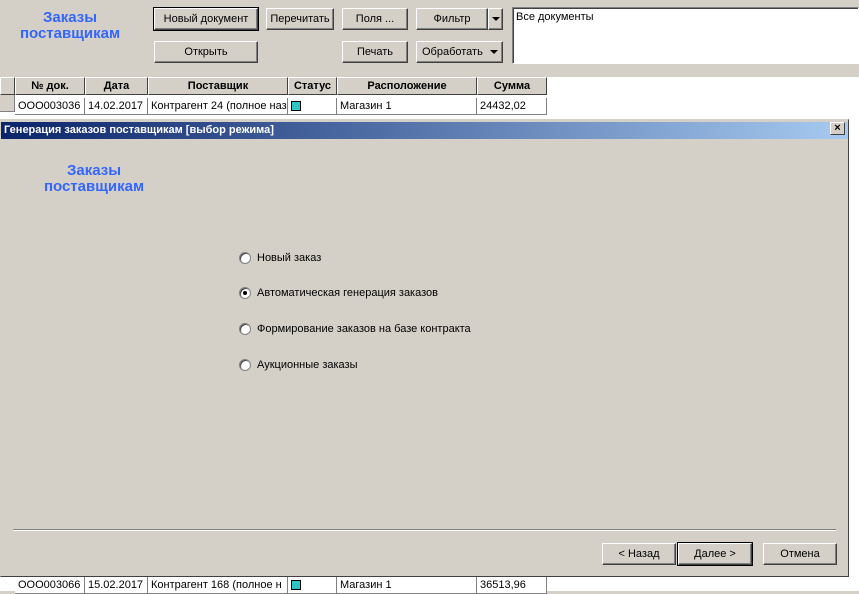 The width and height of the screenshot is (859, 594). Describe the element at coordinates (715, 554) in the screenshot. I see `next-button: Далее >` at that location.